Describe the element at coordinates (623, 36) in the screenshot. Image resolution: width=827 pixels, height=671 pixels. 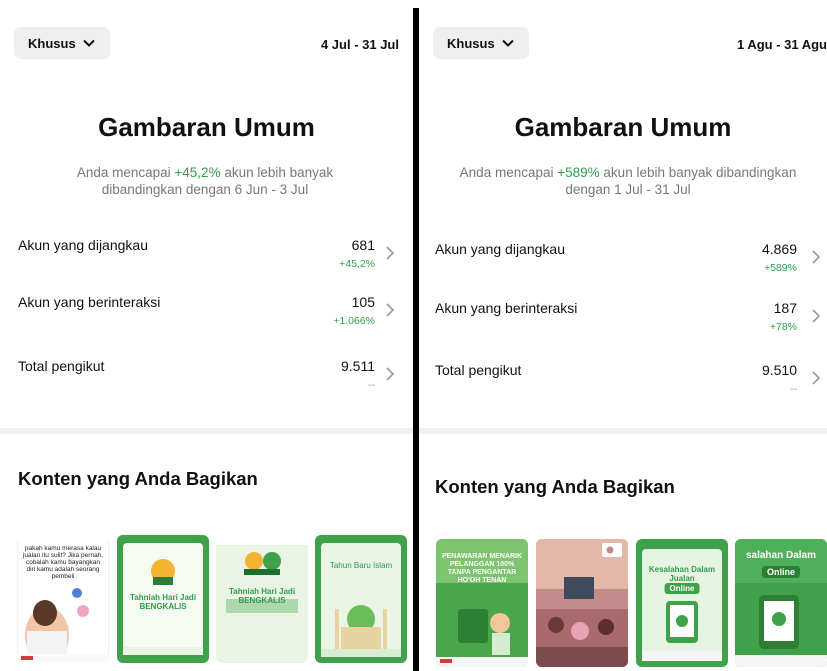
I see `top-bar: Khusus 1 Agu - 31 Agu` at that location.